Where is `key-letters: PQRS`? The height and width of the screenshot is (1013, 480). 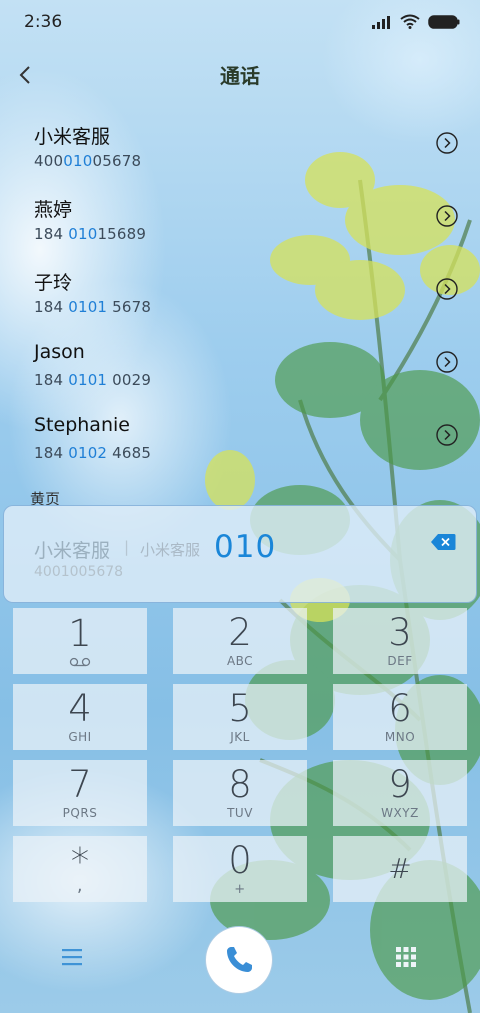
key-letters: PQRS is located at coordinates (80, 813).